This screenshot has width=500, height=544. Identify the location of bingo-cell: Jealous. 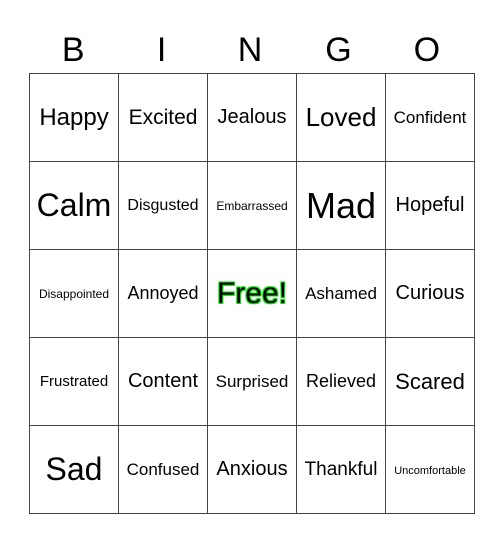
(252, 117).